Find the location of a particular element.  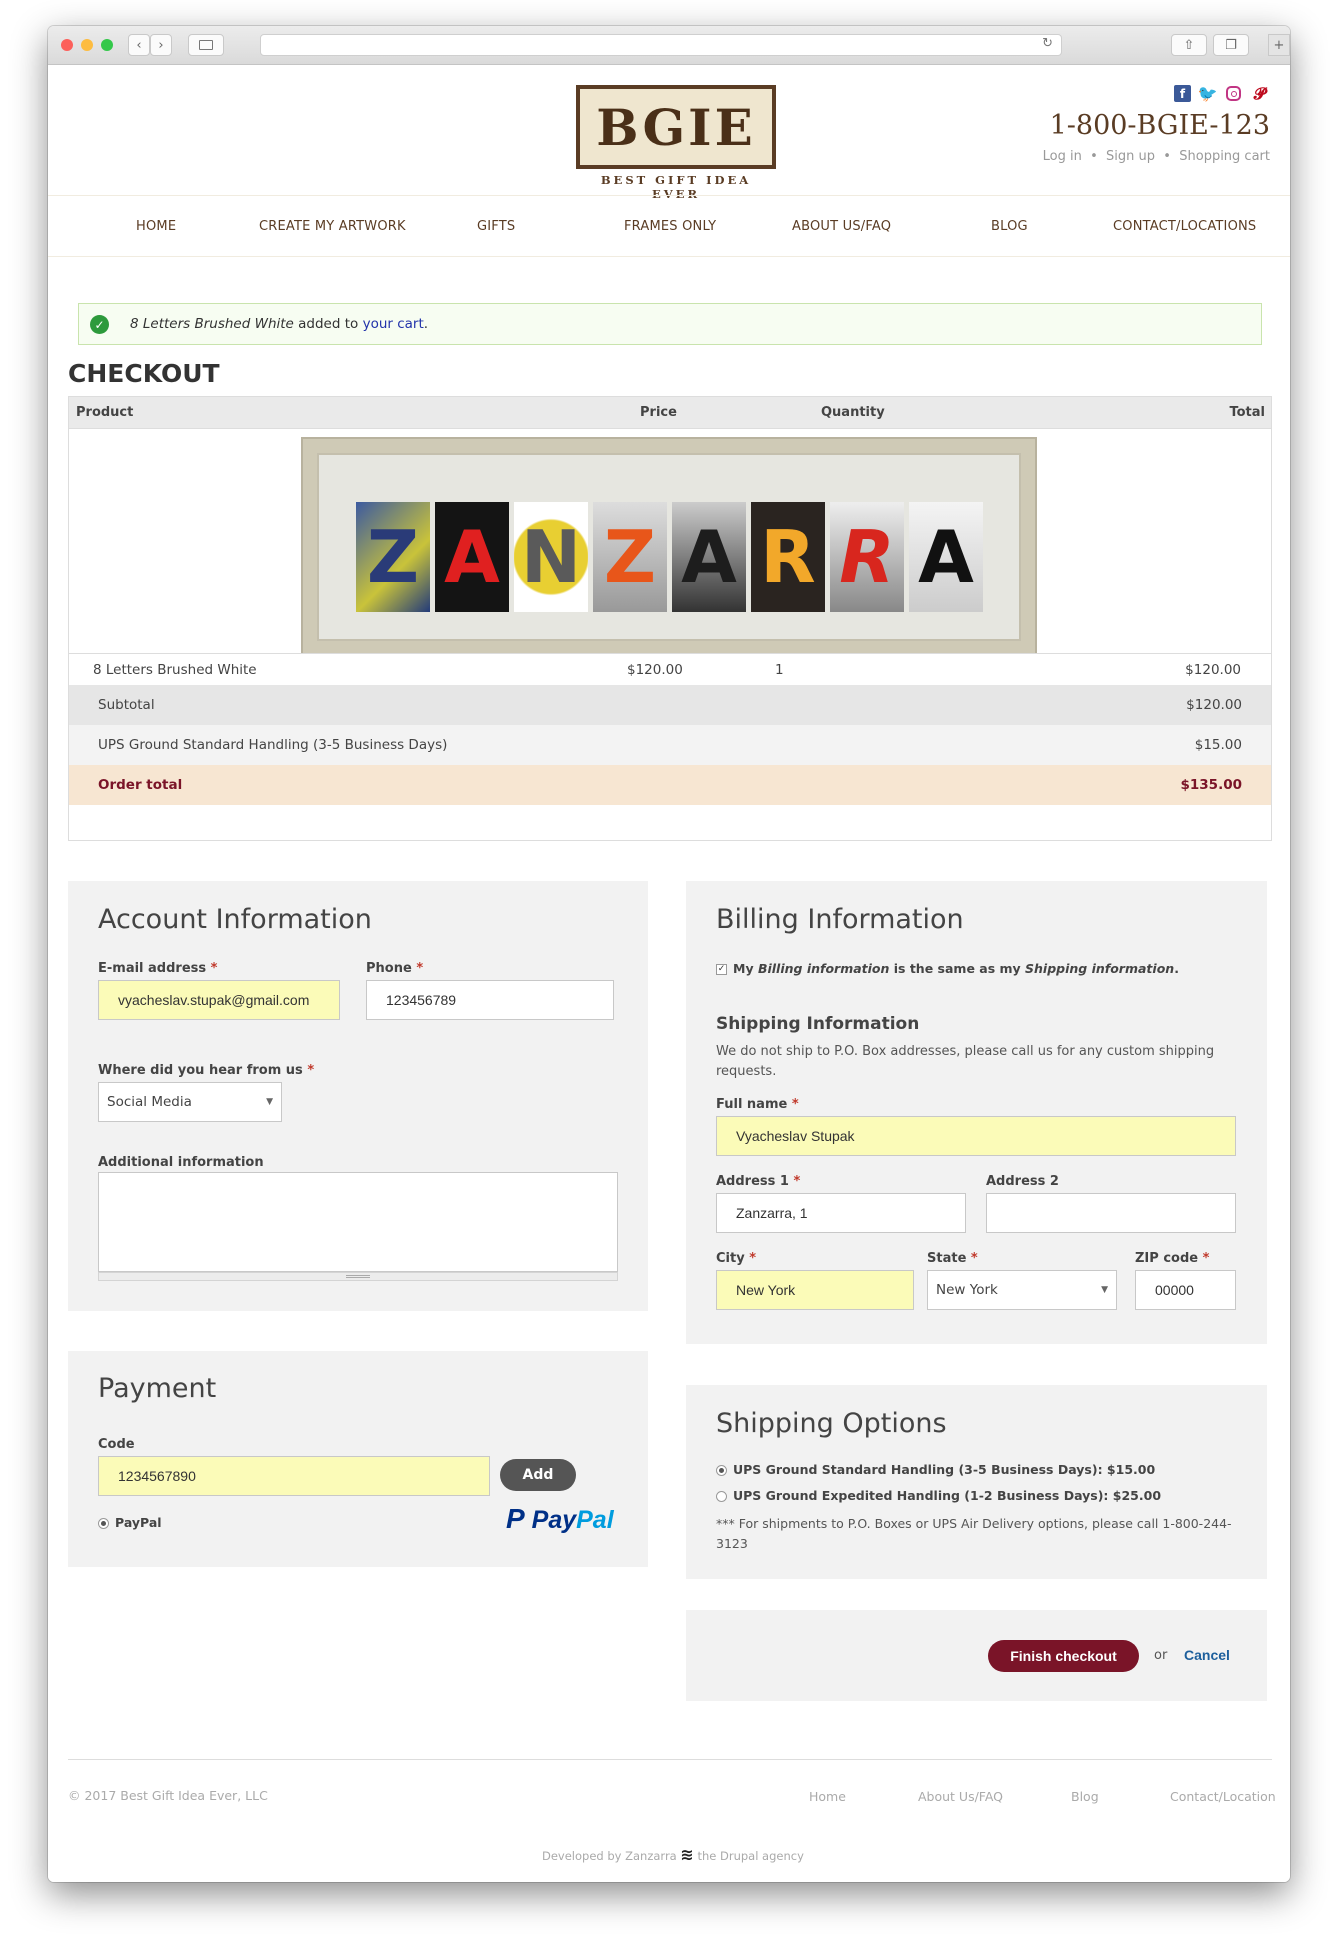

footer-link-home: Home is located at coordinates (827, 1796).